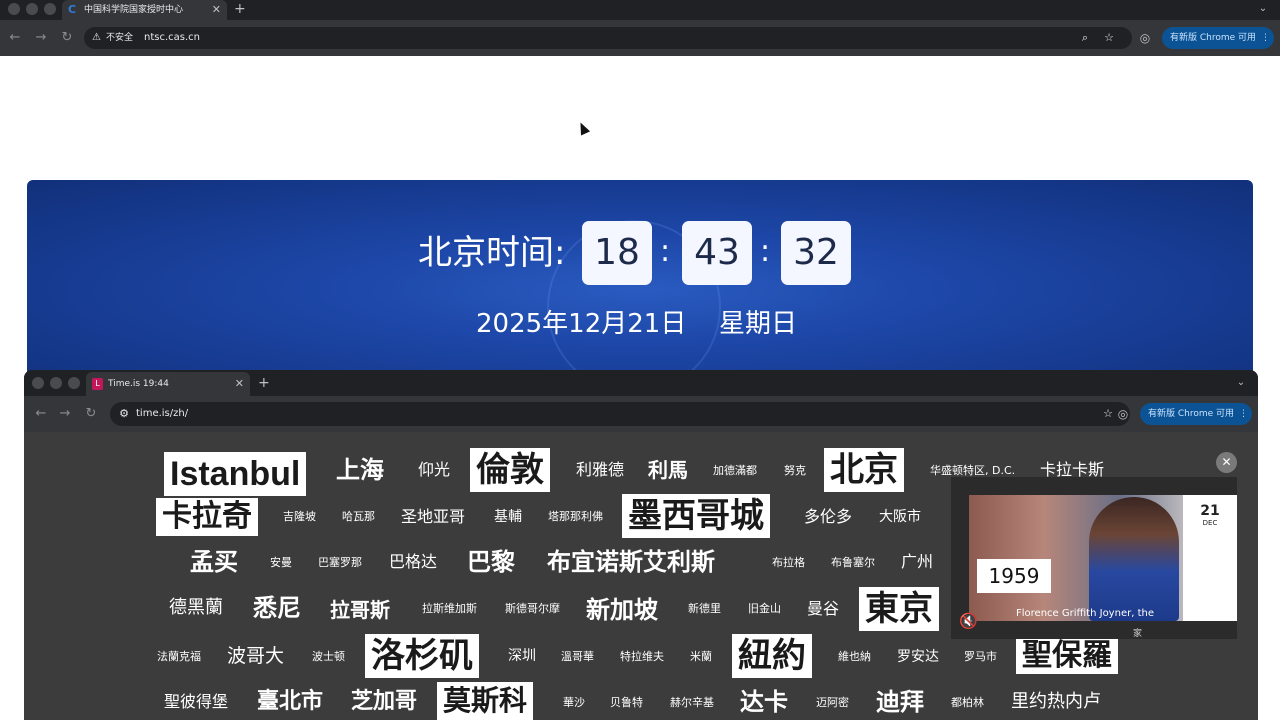 Image resolution: width=1280 pixels, height=720 pixels. What do you see at coordinates (853, 563) in the screenshot?
I see `city-link: 布鲁塞尔` at bounding box center [853, 563].